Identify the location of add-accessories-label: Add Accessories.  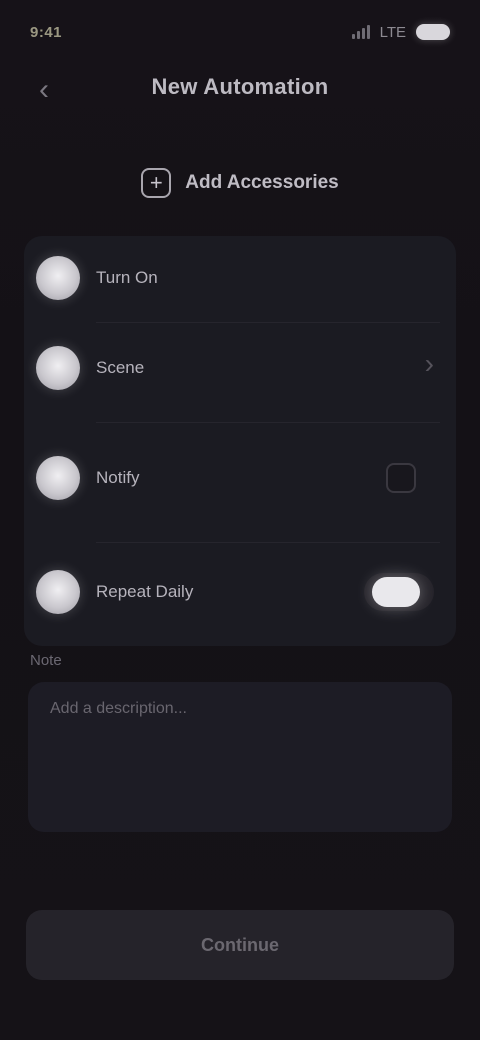
(262, 182).